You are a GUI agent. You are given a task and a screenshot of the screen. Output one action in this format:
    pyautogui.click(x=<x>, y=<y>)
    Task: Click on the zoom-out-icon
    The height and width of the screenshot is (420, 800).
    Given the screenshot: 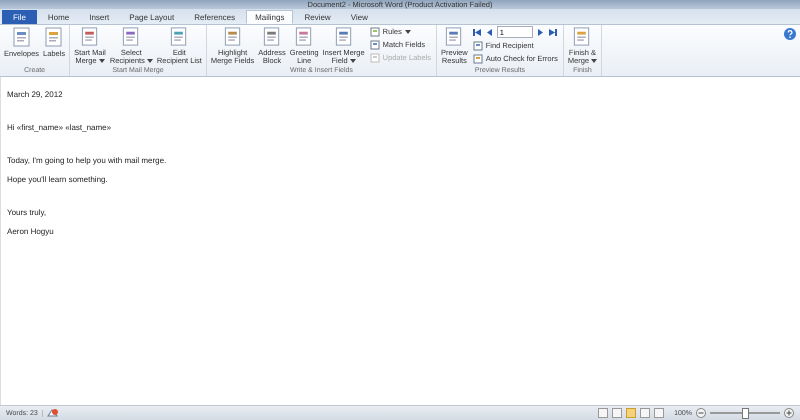 What is the action you would take?
    pyautogui.click(x=701, y=413)
    